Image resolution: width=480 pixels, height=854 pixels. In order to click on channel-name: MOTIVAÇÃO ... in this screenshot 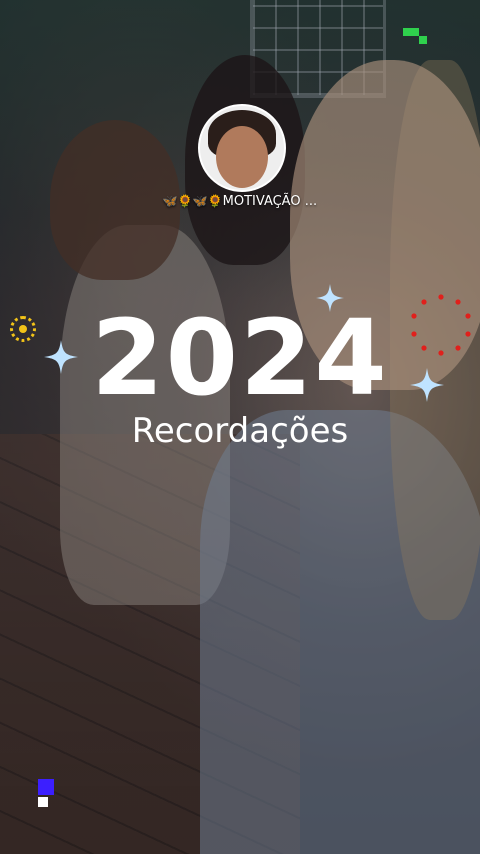, I will do `click(270, 201)`.